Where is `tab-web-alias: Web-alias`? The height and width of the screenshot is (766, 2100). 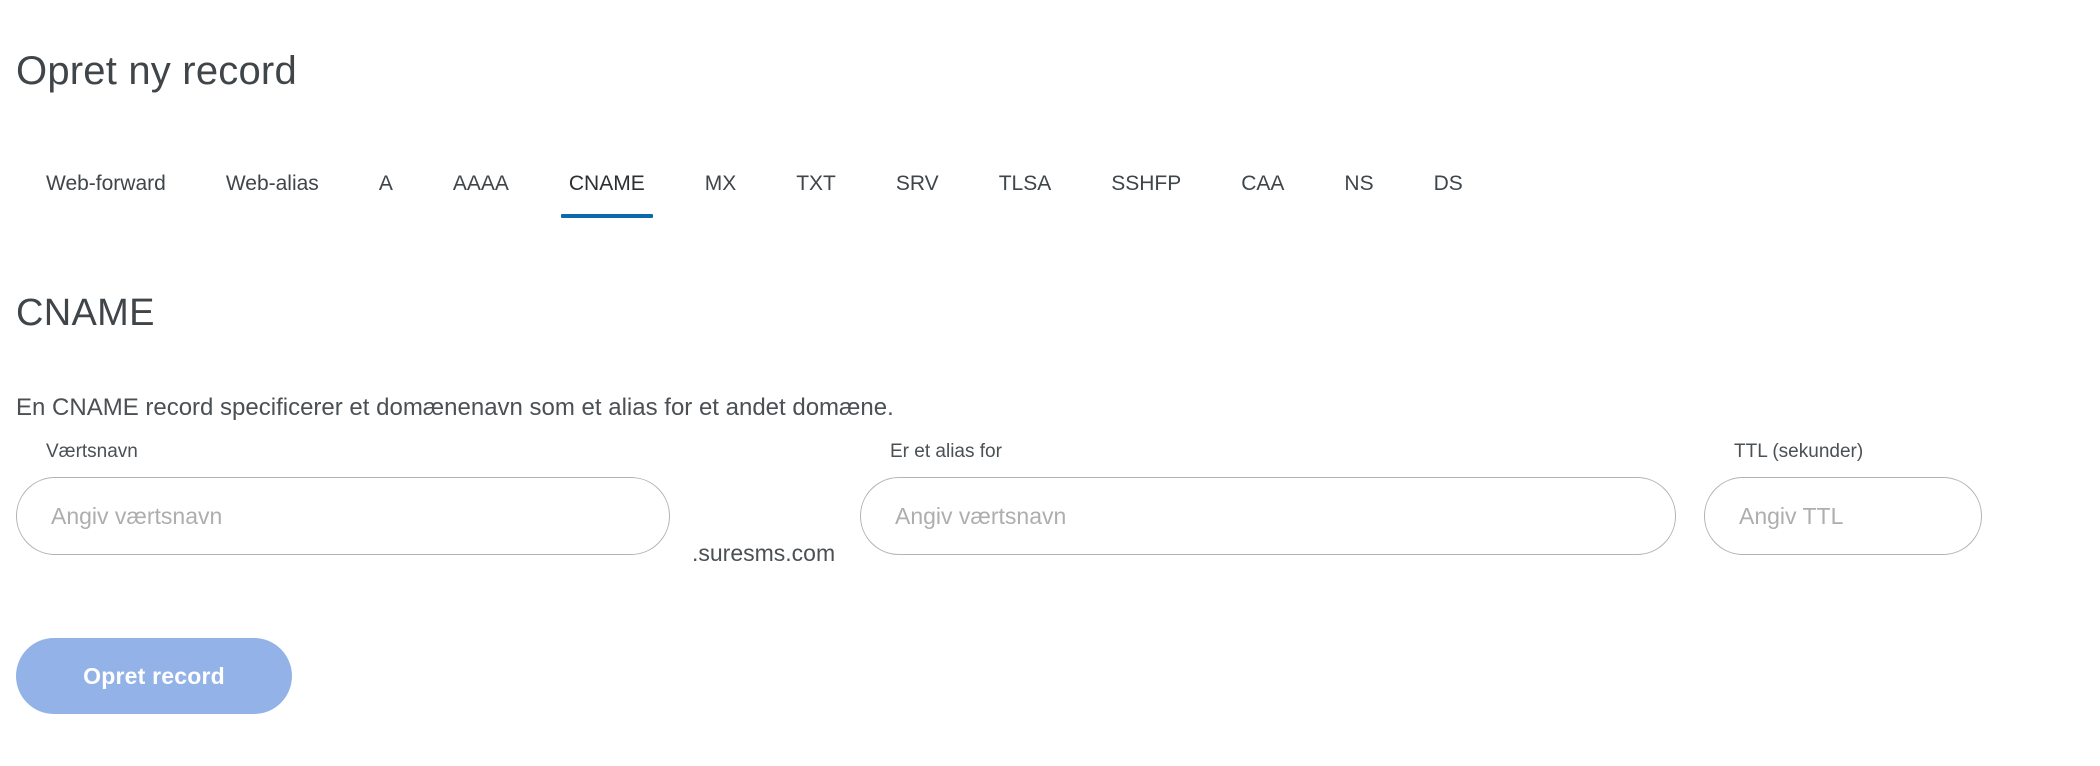 tab-web-alias: Web-alias is located at coordinates (272, 184).